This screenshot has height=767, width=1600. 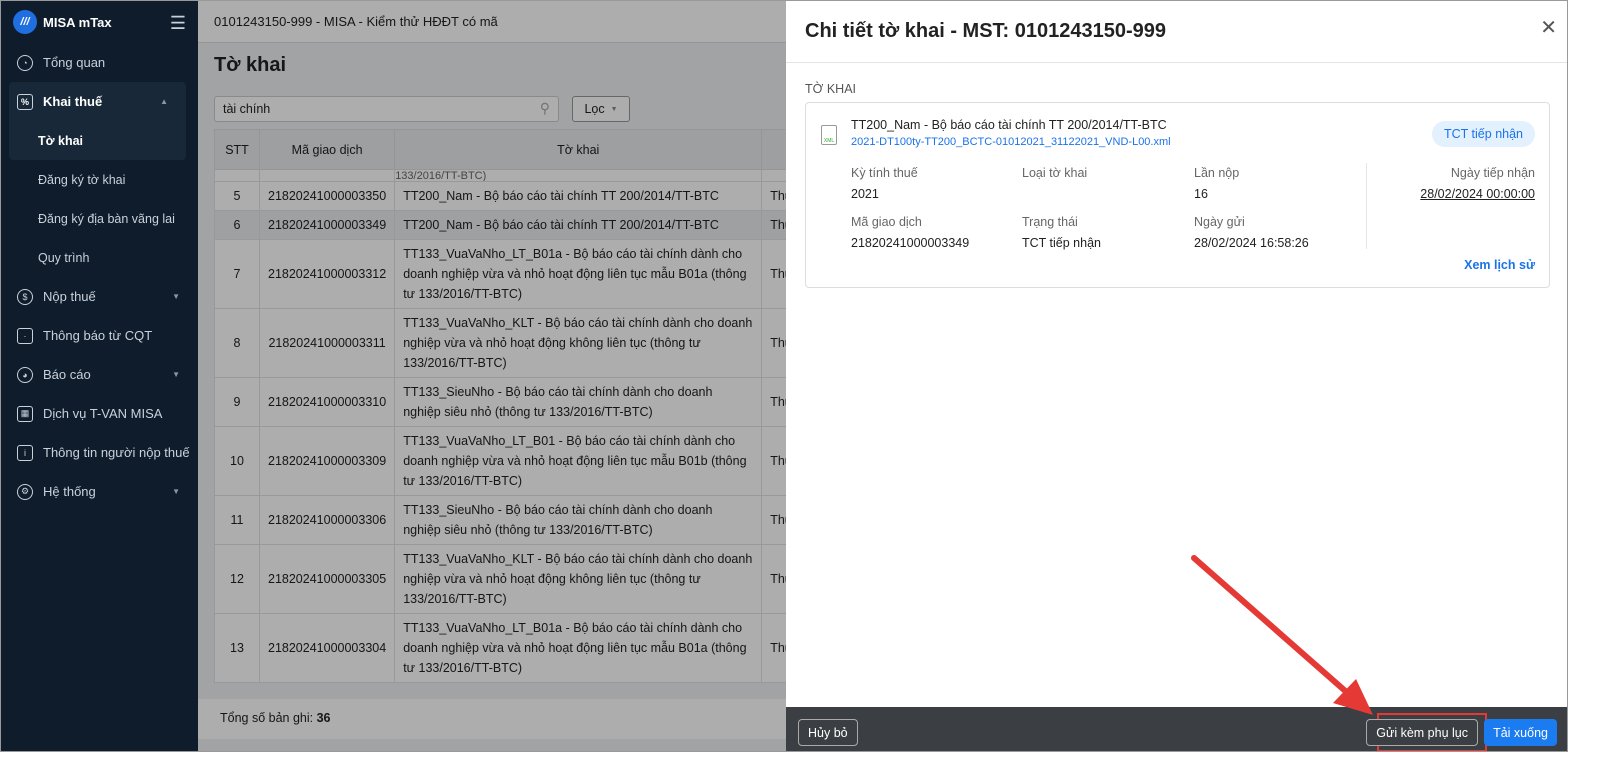 I want to click on field-label: Ngày tiếp nhận, so click(x=1492, y=173).